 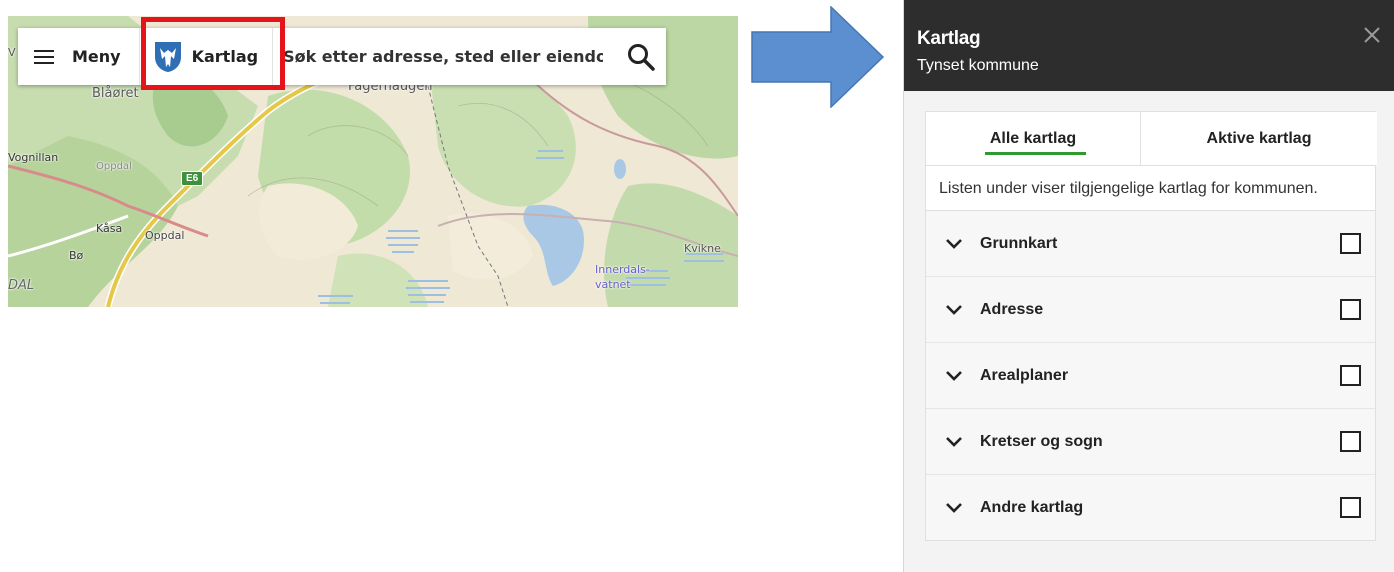 I want to click on active-tab-underline, so click(x=1035, y=153).